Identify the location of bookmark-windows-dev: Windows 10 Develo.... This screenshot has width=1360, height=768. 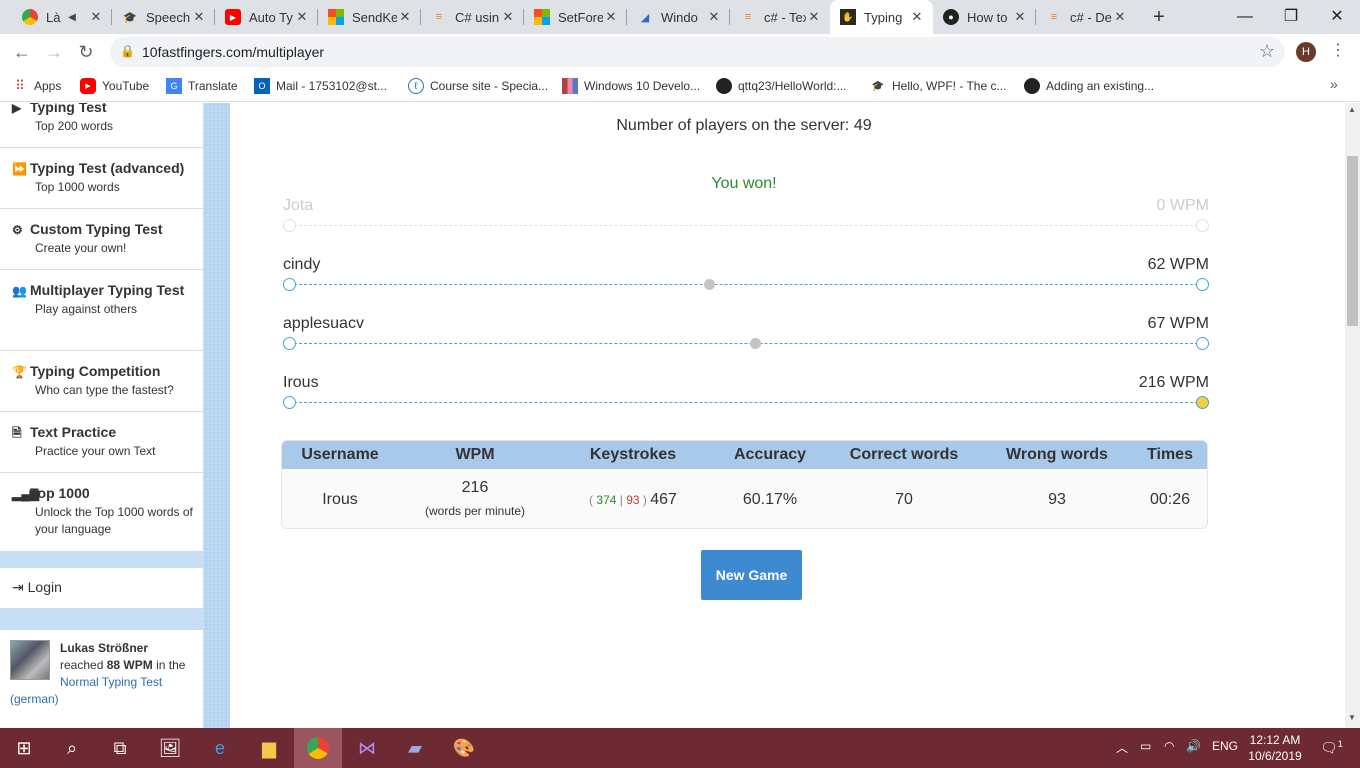
(631, 86).